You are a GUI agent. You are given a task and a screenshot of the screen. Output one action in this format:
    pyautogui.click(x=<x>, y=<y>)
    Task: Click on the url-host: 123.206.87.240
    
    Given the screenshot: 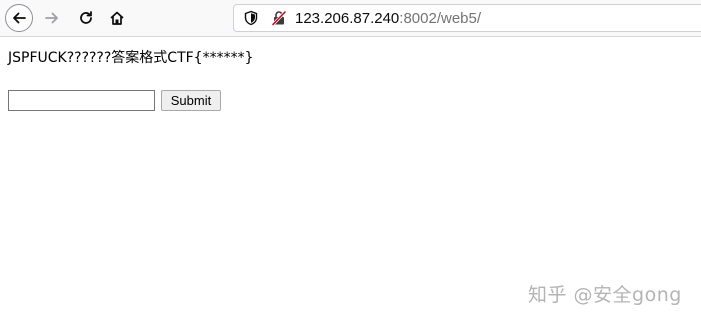 What is the action you would take?
    pyautogui.click(x=347, y=18)
    